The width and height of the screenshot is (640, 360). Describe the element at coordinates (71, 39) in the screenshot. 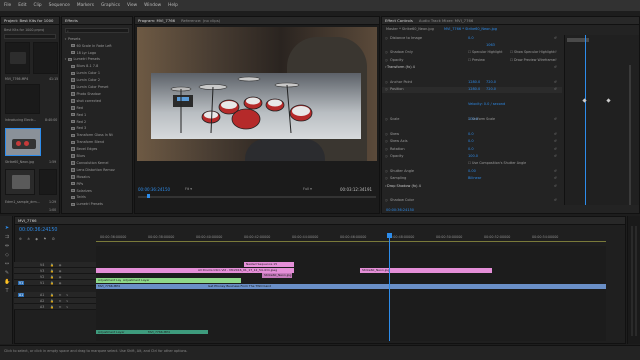

I see `effect-list-item: ▾ Presets` at that location.